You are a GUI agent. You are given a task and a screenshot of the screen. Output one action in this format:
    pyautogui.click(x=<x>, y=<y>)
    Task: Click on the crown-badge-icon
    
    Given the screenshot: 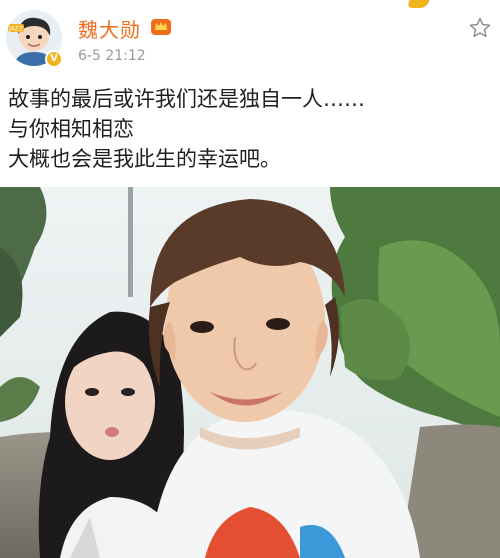 What is the action you would take?
    pyautogui.click(x=161, y=27)
    